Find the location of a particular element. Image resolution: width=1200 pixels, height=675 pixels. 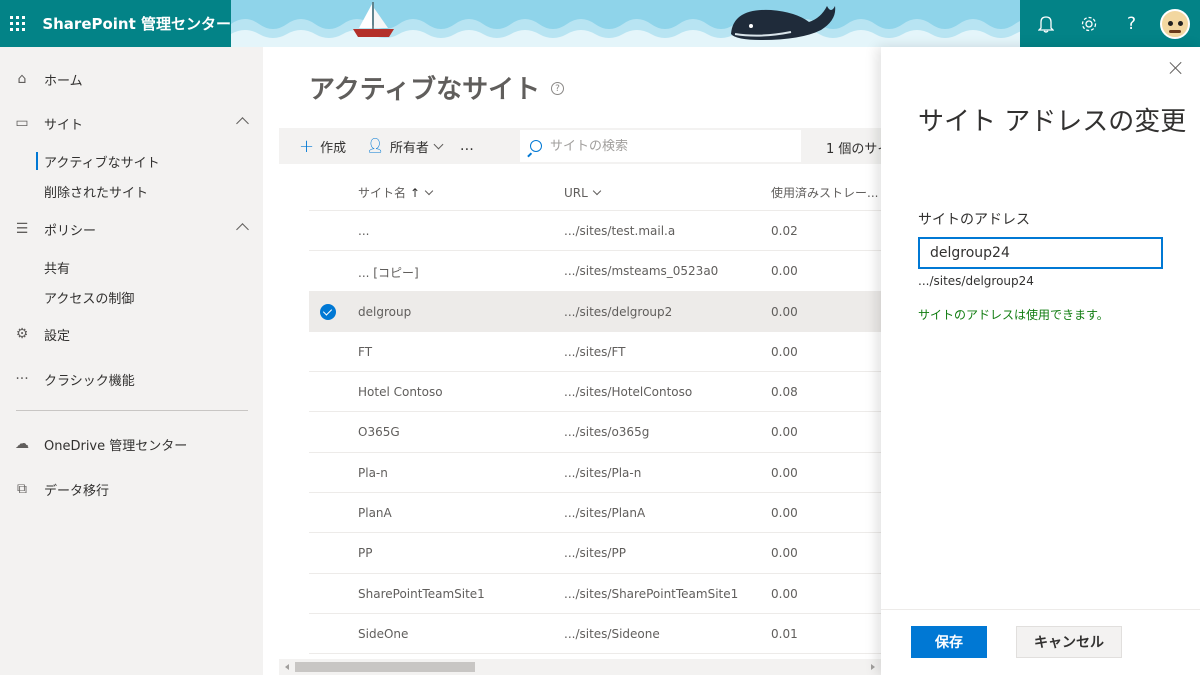

nav-item-migration: ⧉ データ移行 is located at coordinates (131, 489).